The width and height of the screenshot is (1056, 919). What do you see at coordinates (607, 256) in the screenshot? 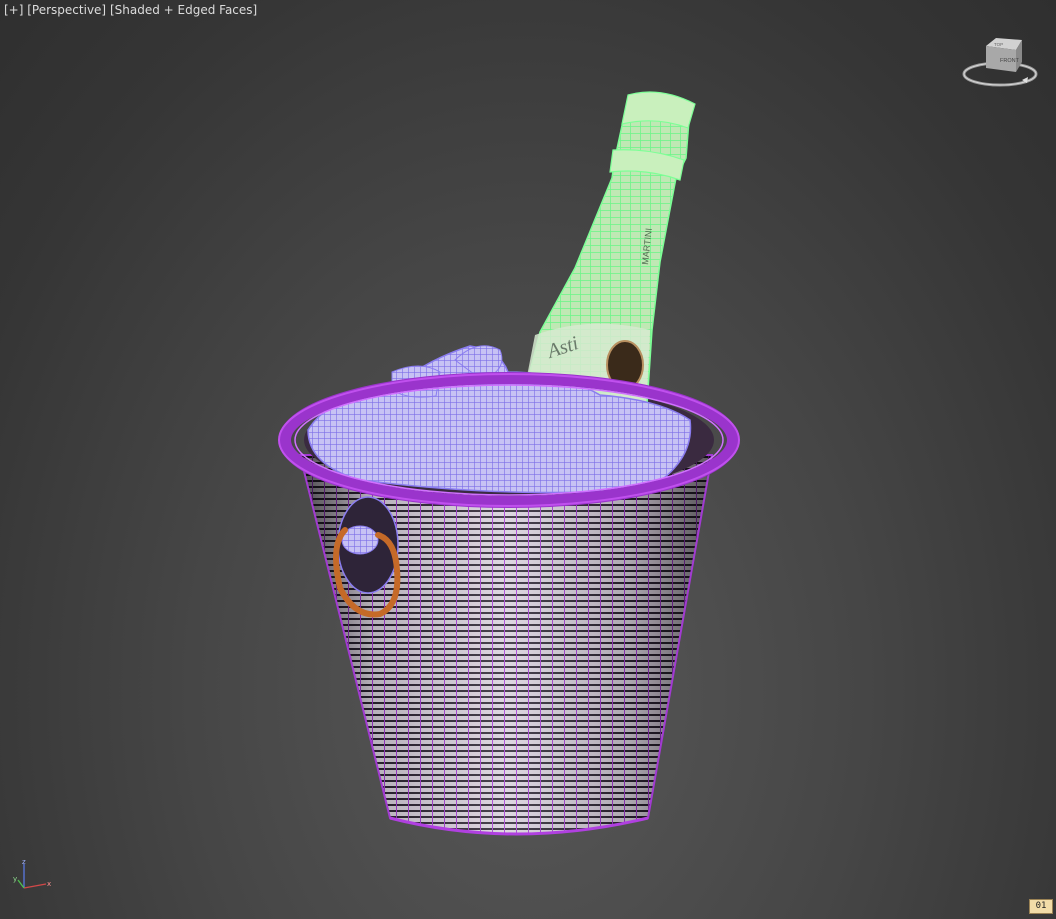
I see `bottle-model: Asti MARTINI` at bounding box center [607, 256].